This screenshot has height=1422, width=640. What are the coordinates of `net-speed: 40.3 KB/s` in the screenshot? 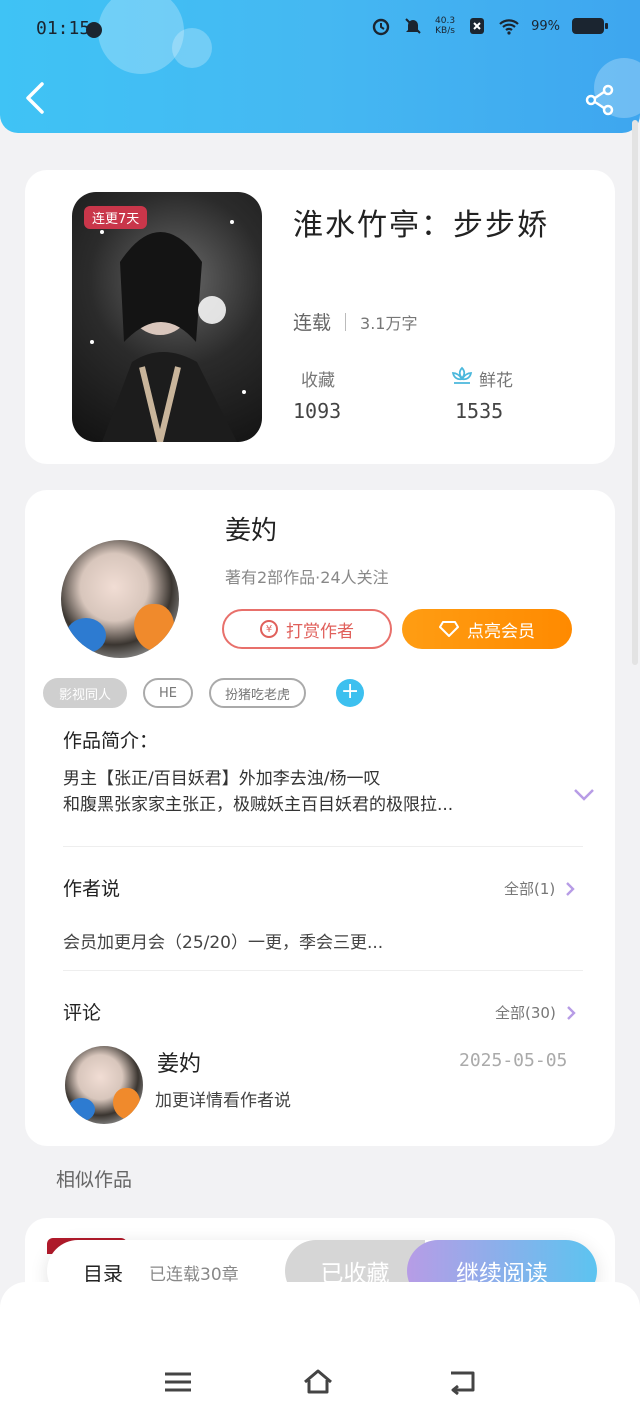 It's located at (445, 26).